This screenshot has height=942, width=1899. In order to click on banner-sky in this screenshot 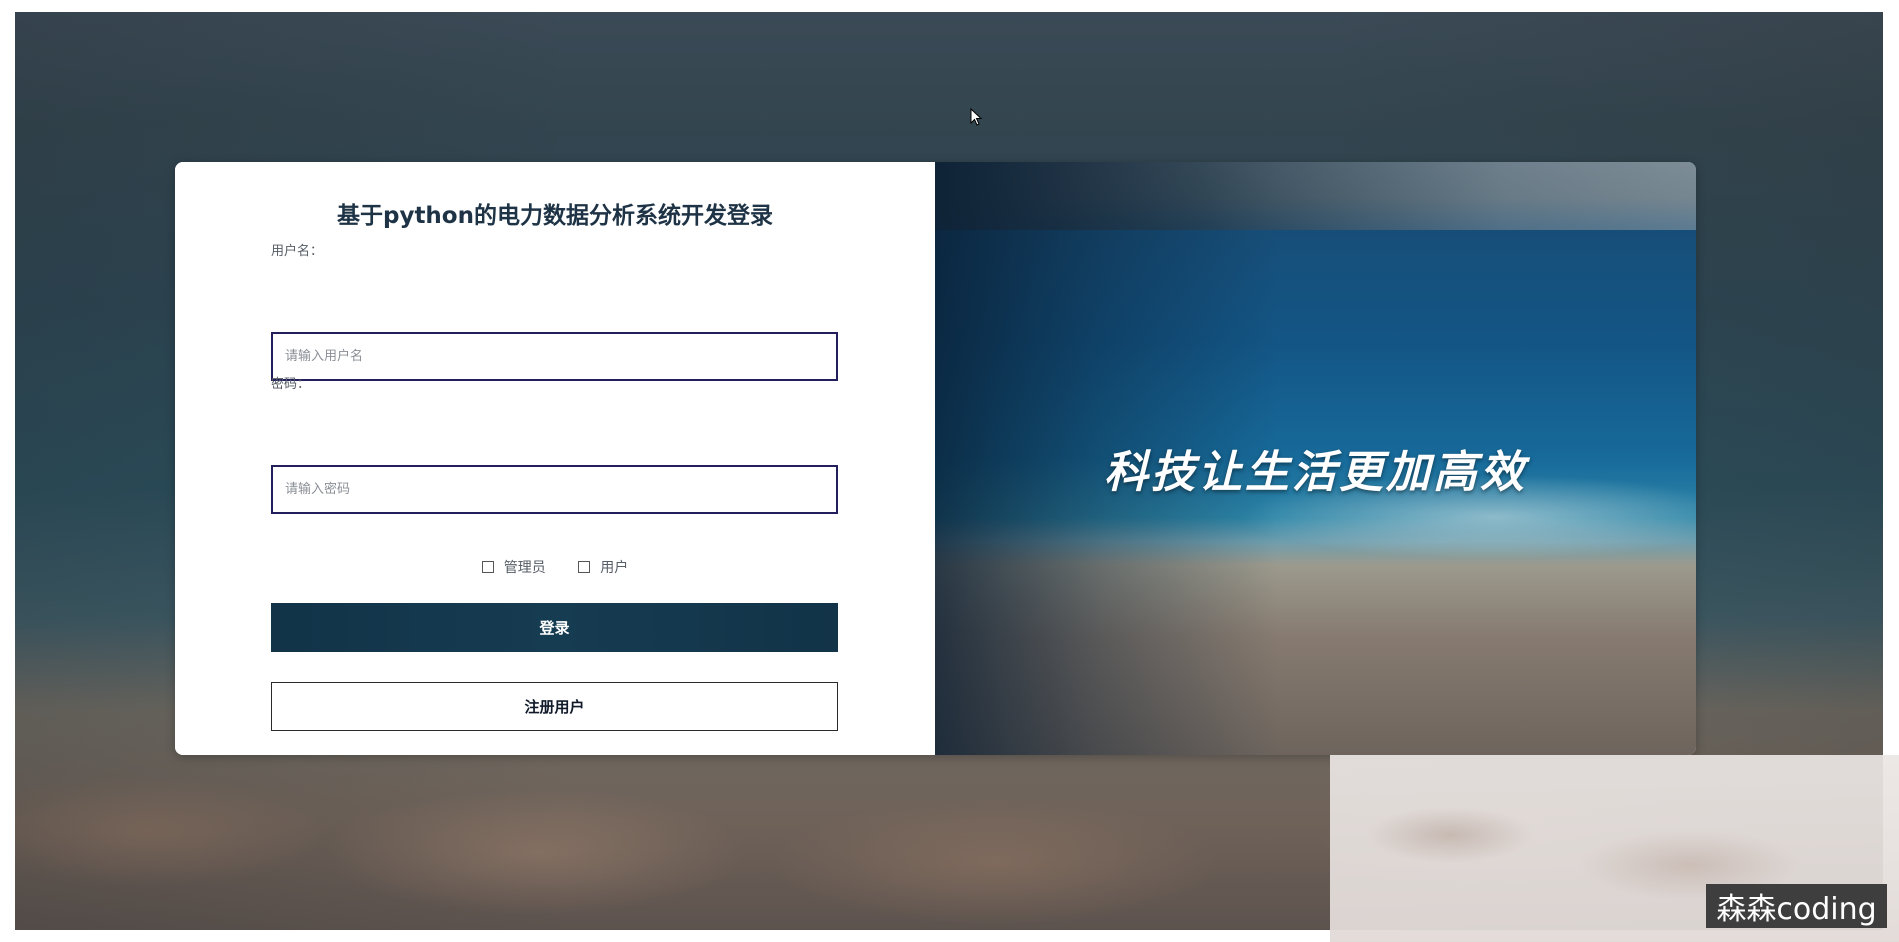, I will do `click(1315, 196)`.